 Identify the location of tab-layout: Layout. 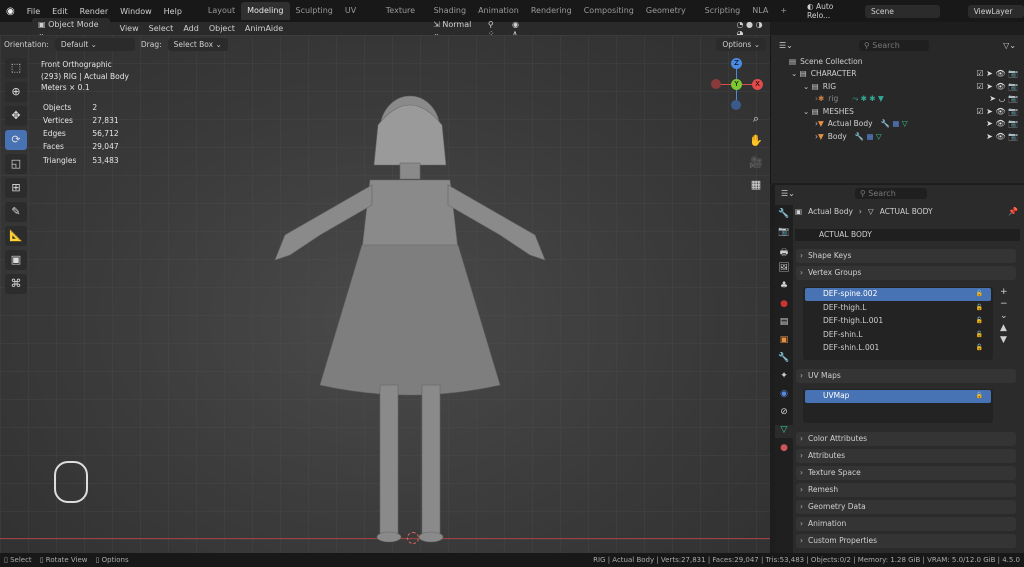
(221, 11).